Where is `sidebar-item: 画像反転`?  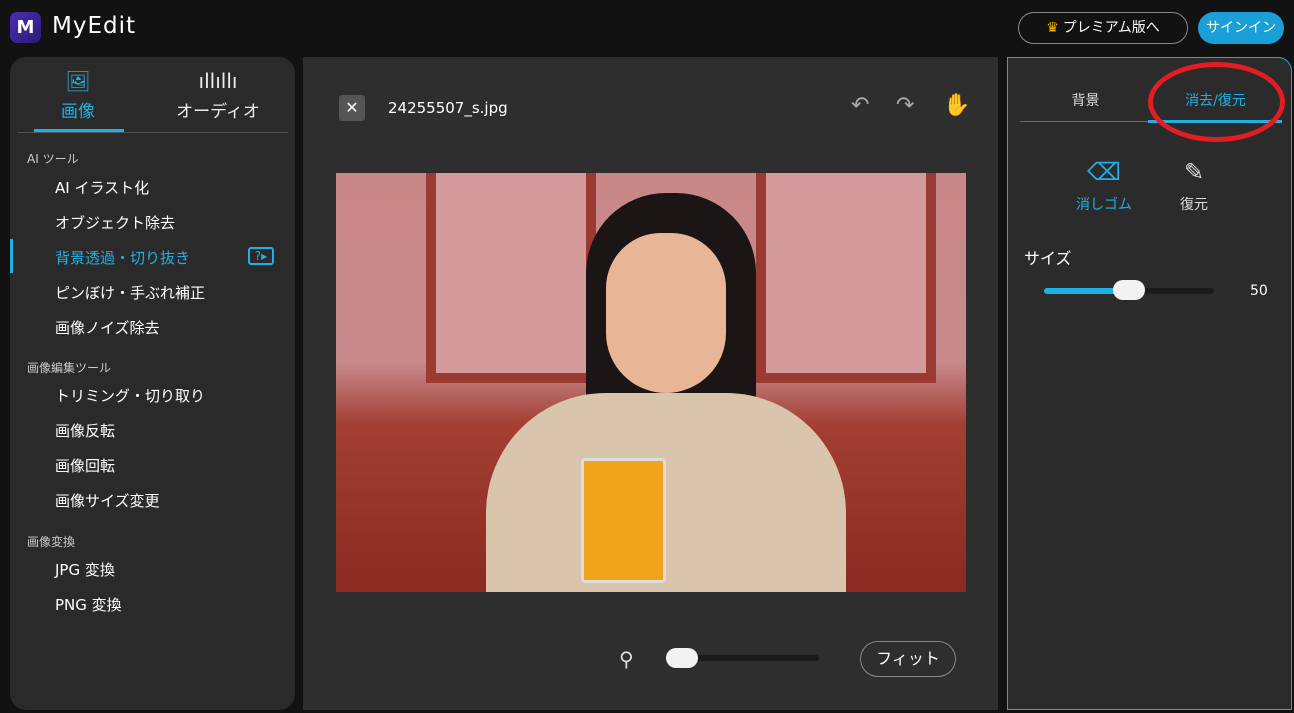 sidebar-item: 画像反転 is located at coordinates (85, 430).